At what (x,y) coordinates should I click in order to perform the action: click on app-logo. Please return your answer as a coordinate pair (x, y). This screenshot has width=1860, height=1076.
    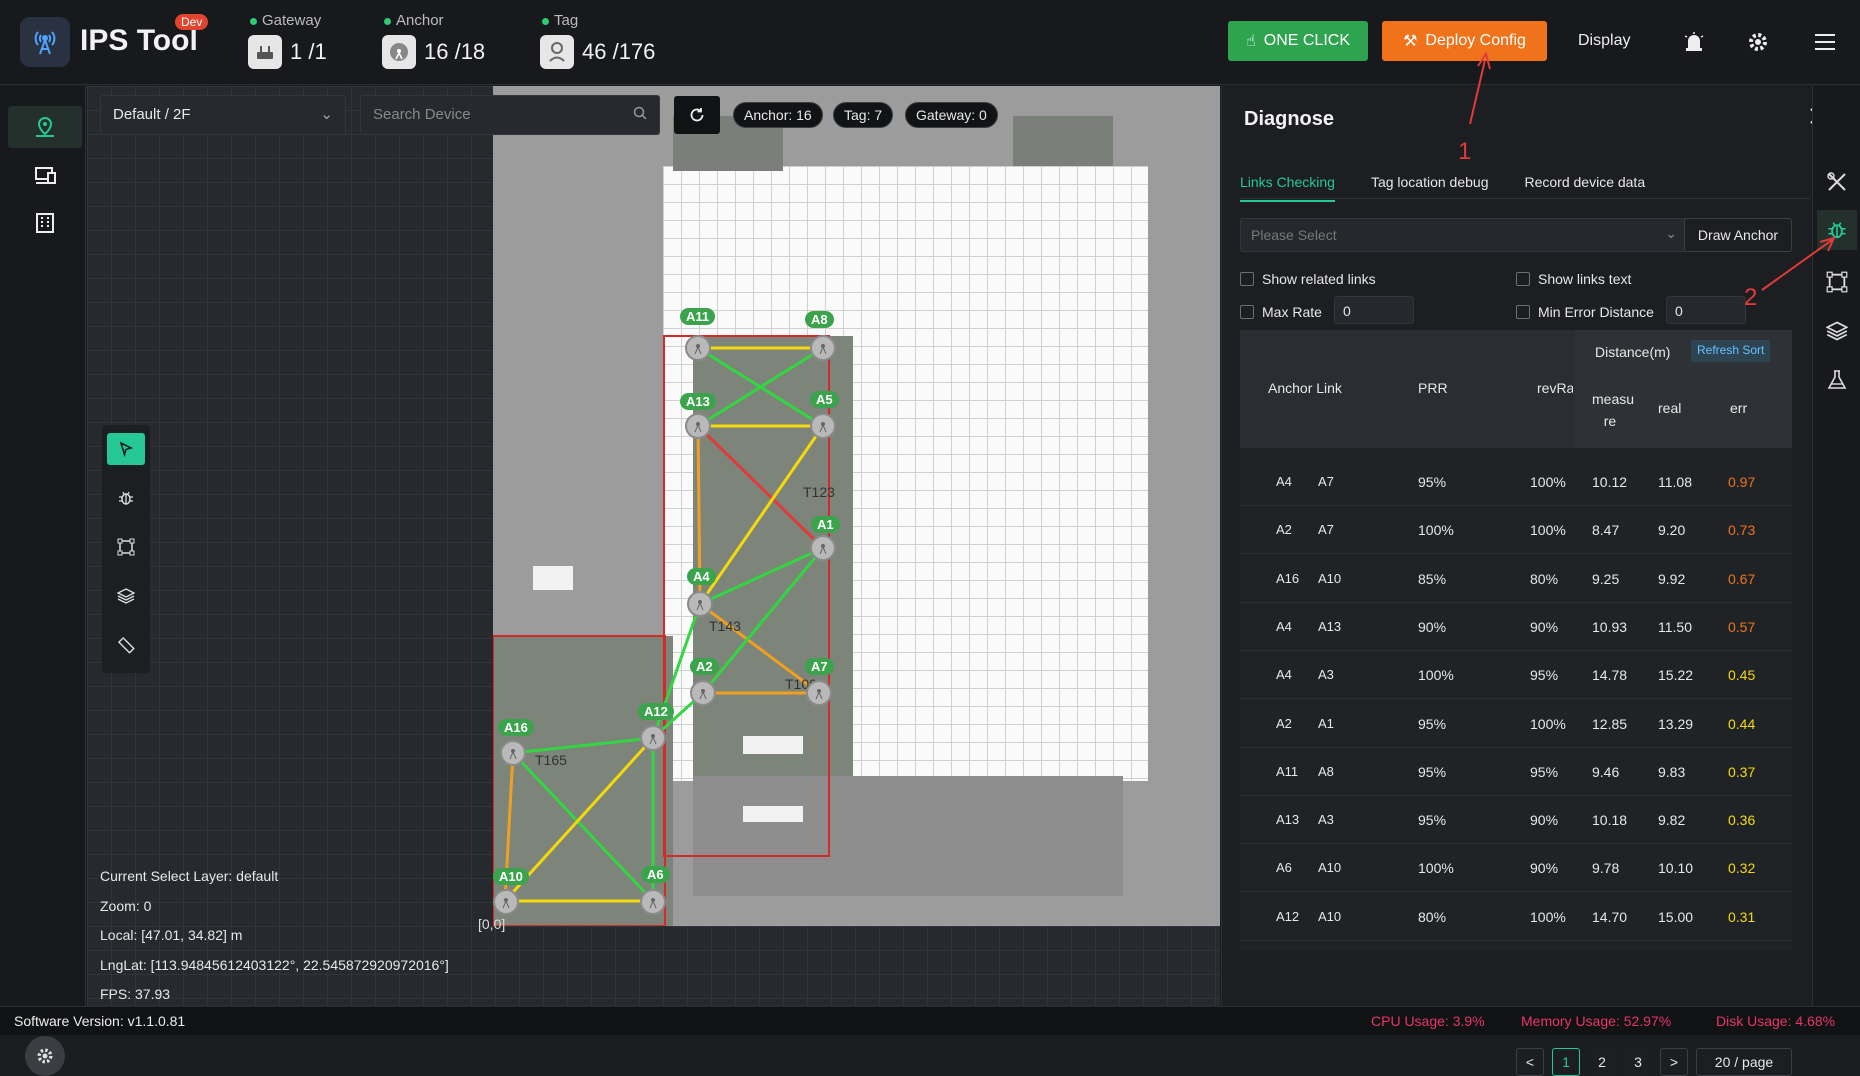
    Looking at the image, I should click on (45, 42).